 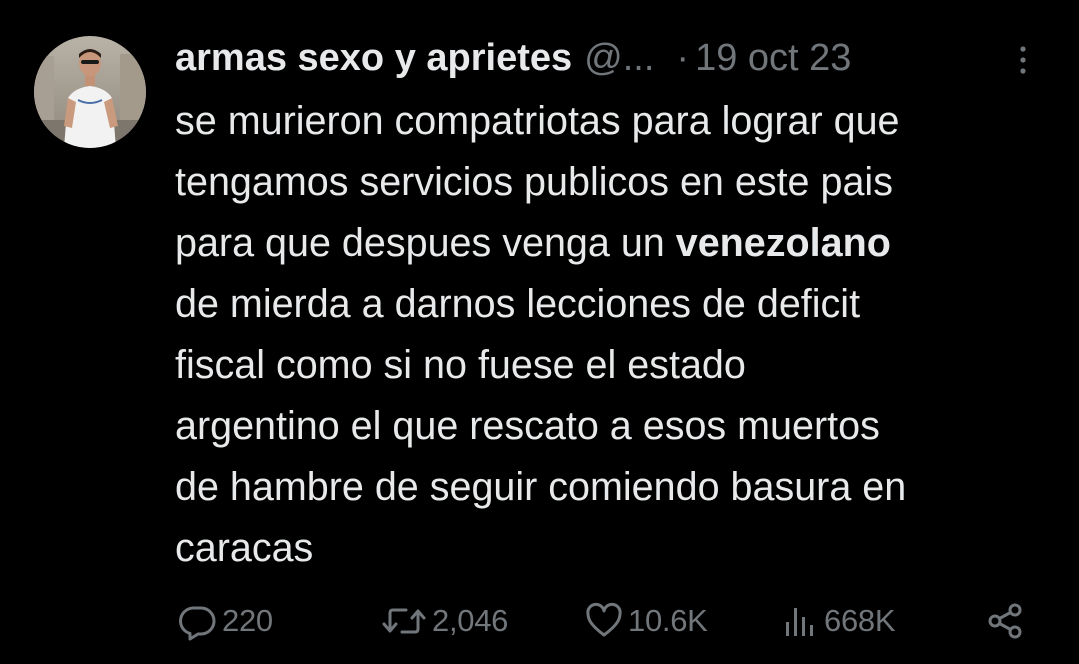 What do you see at coordinates (244, 548) in the screenshot?
I see `tweet-body-line: caracas` at bounding box center [244, 548].